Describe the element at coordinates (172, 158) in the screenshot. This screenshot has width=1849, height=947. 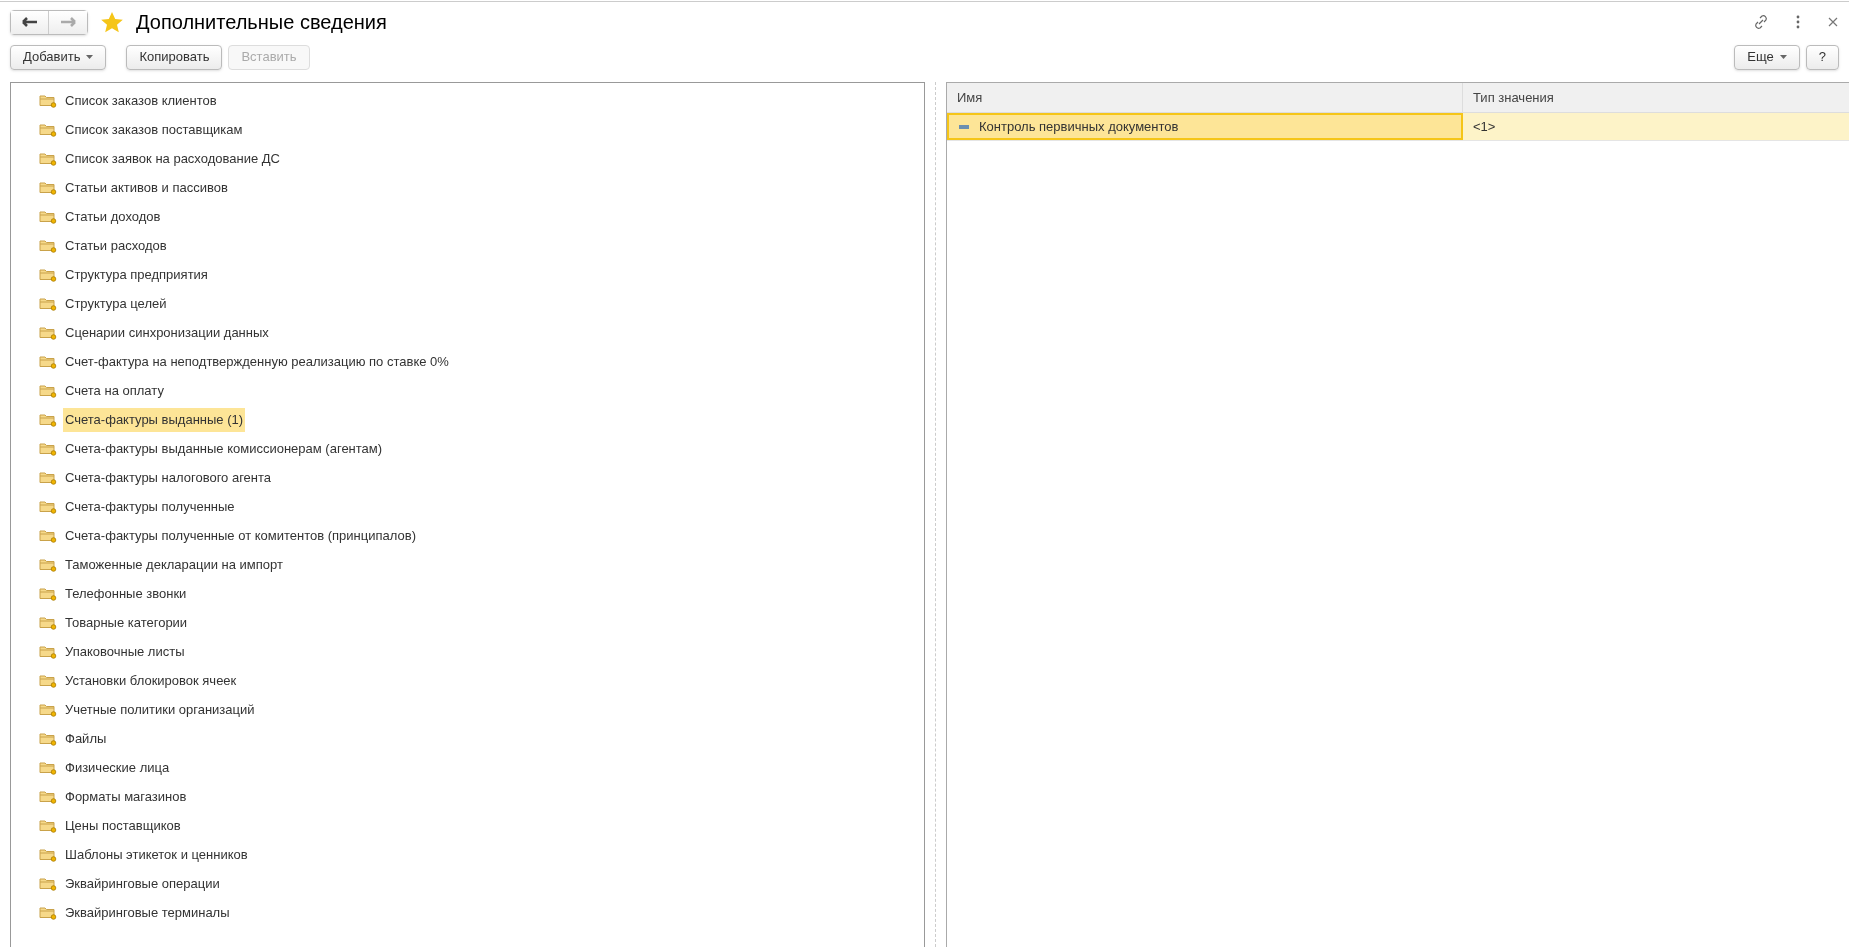
I see `tree-item: Список заявок на расходование ДС` at that location.